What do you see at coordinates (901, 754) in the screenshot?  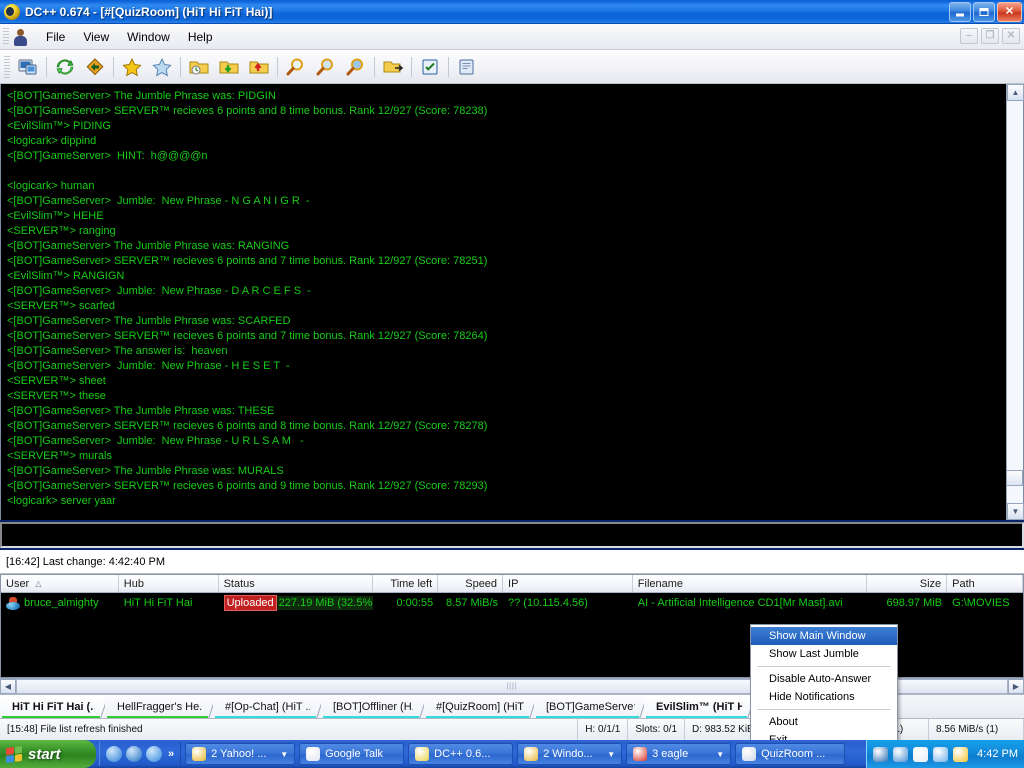 I see `info-icon` at bounding box center [901, 754].